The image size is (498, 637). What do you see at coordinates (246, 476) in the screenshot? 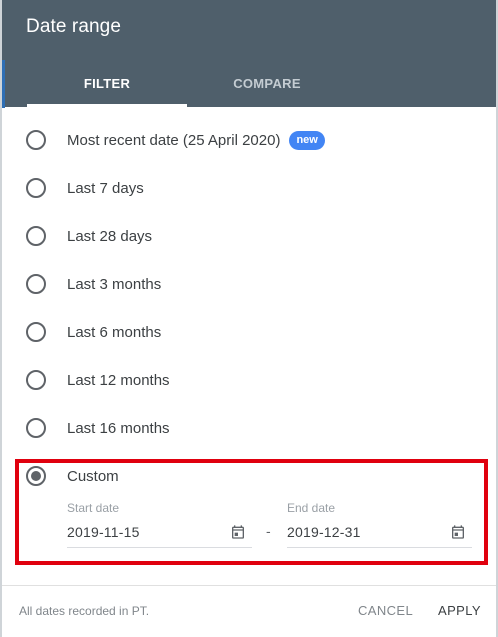
I see `option-custom: Custom` at bounding box center [246, 476].